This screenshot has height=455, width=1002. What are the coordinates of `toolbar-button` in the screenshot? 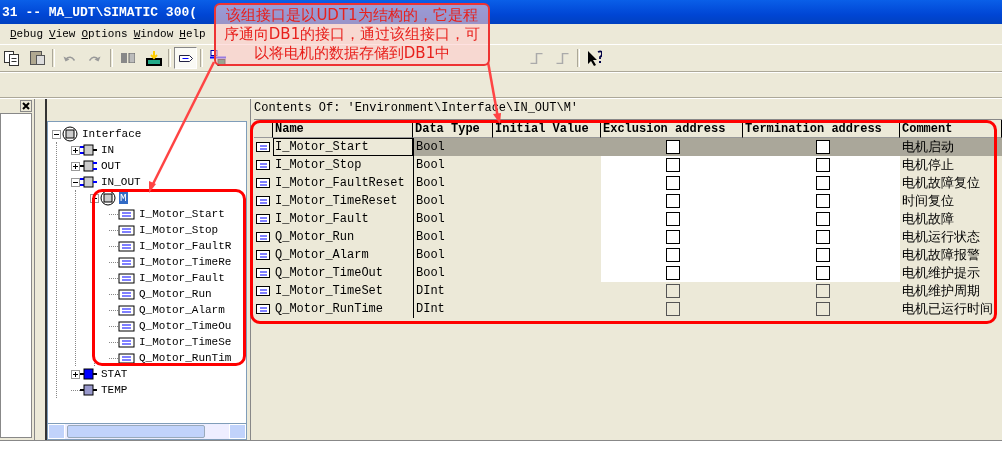 It's located at (185, 58).